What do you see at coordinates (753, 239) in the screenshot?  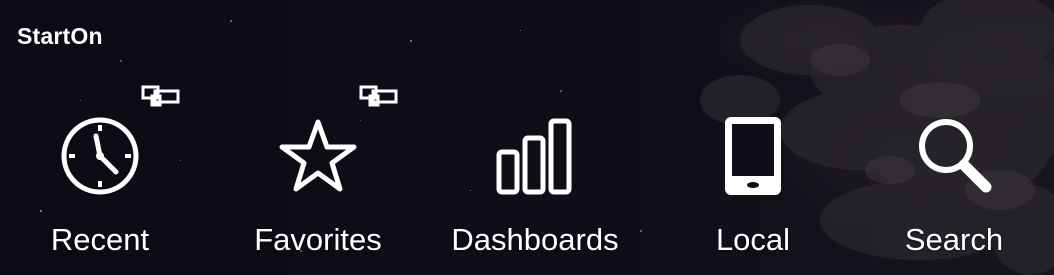 I see `nav-item-label: Local` at bounding box center [753, 239].